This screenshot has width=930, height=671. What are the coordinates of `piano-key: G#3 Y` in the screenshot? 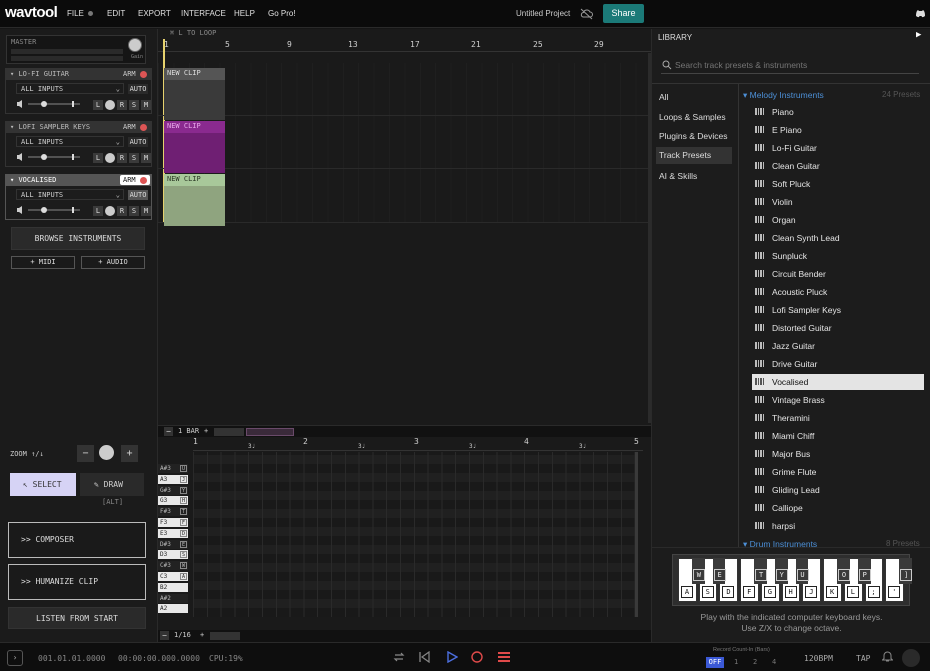 It's located at (173, 490).